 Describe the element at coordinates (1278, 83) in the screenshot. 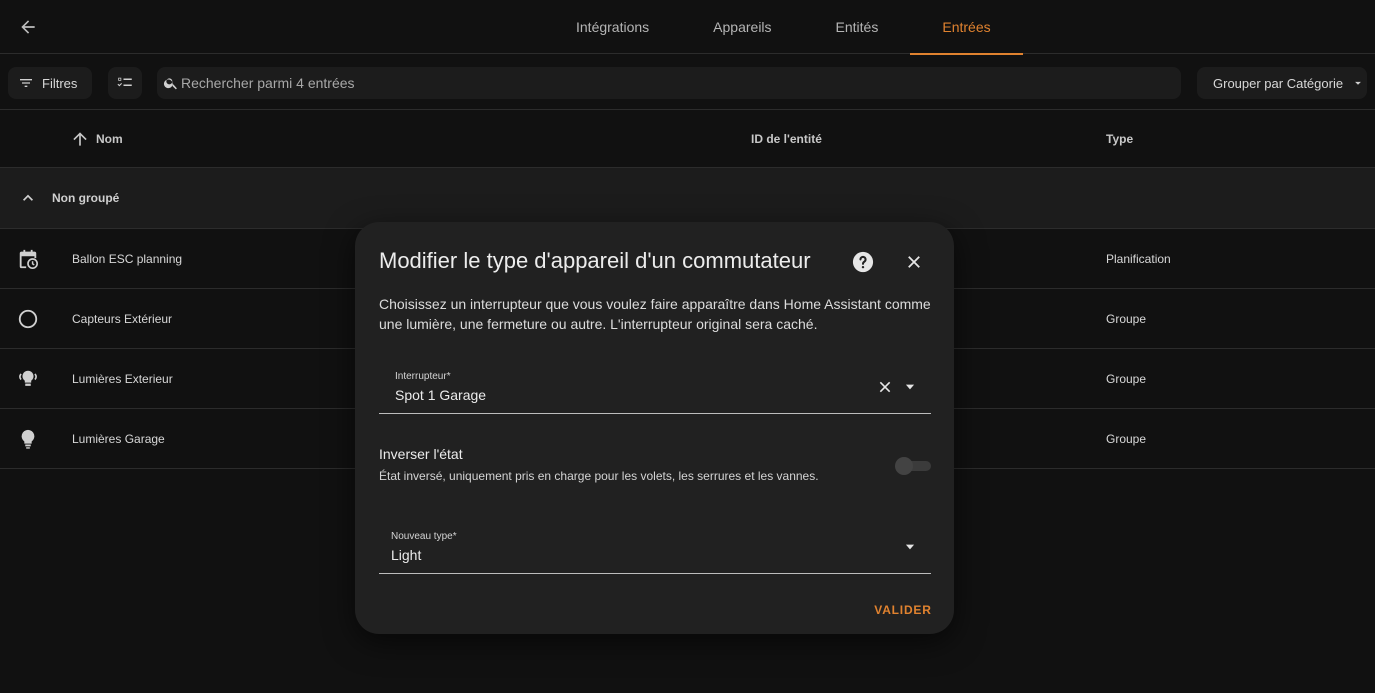

I see `group-by-label: Grouper par Catégorie` at that location.